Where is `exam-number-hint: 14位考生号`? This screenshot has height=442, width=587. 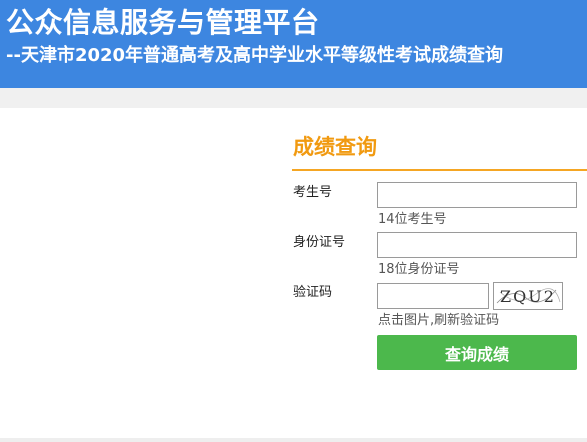
exam-number-hint: 14位考生号 is located at coordinates (412, 219).